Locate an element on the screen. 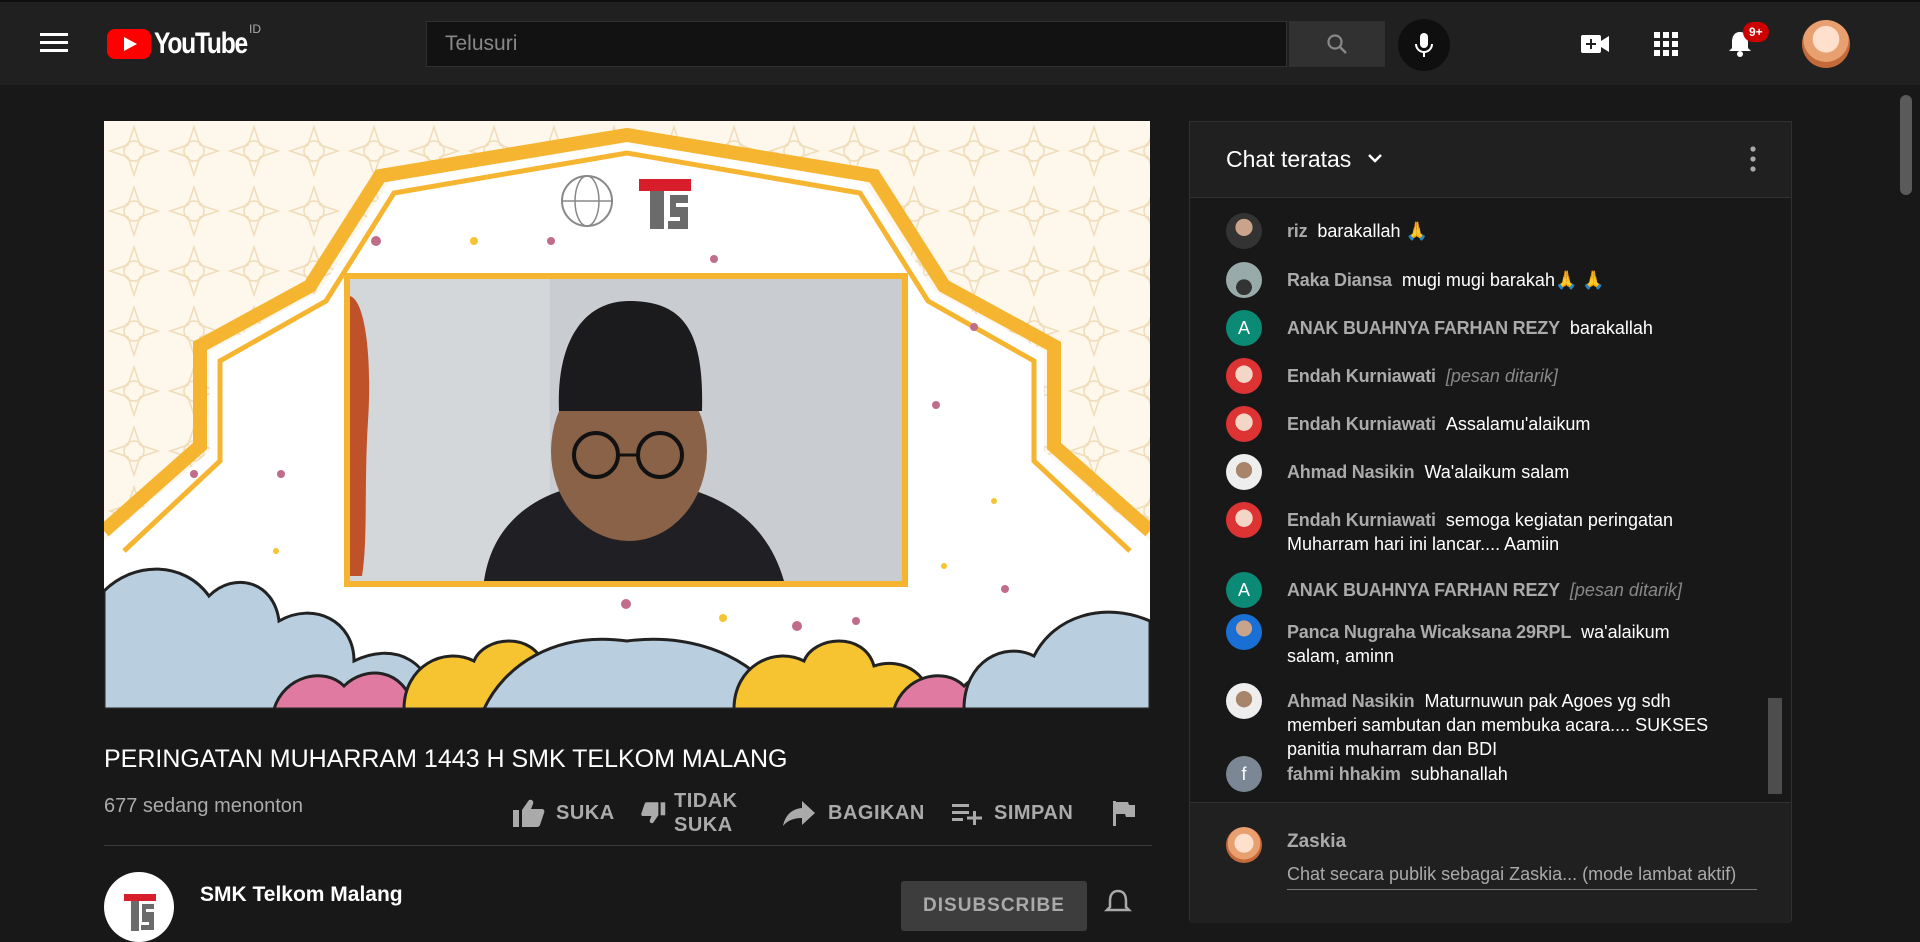  school-logo-icon is located at coordinates (140, 912).